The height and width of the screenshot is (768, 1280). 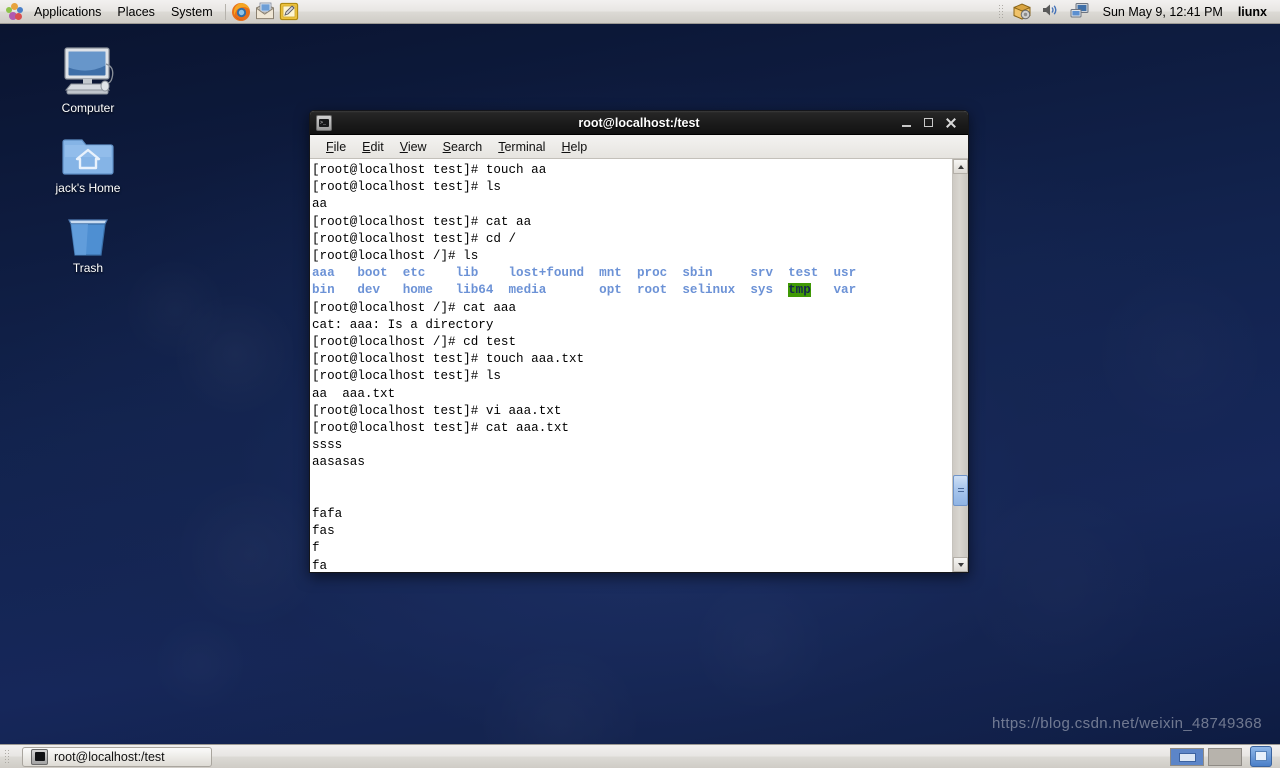 What do you see at coordinates (39, 756) in the screenshot?
I see `terminal-icon` at bounding box center [39, 756].